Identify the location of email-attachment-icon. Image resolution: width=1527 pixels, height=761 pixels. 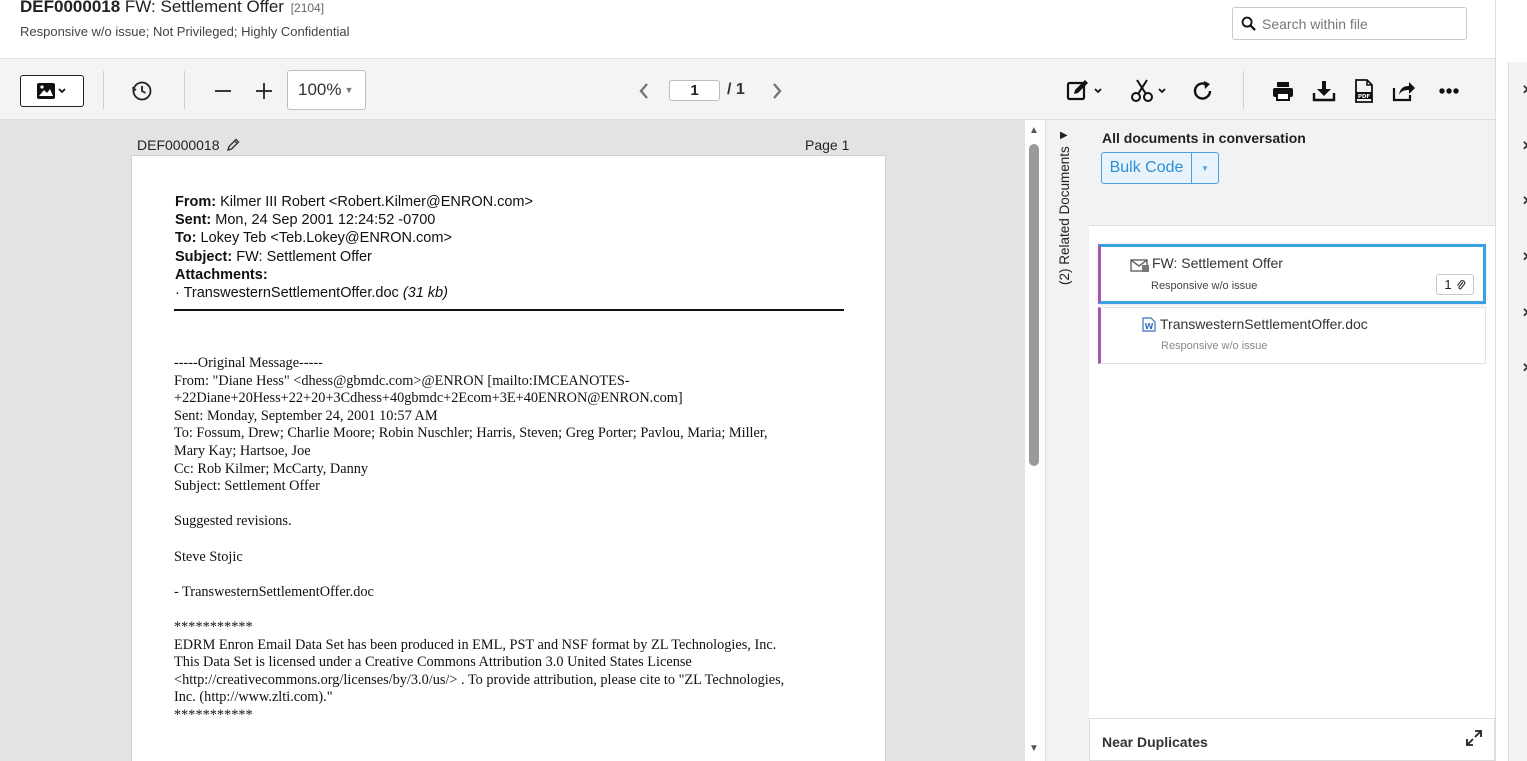
(1139, 265).